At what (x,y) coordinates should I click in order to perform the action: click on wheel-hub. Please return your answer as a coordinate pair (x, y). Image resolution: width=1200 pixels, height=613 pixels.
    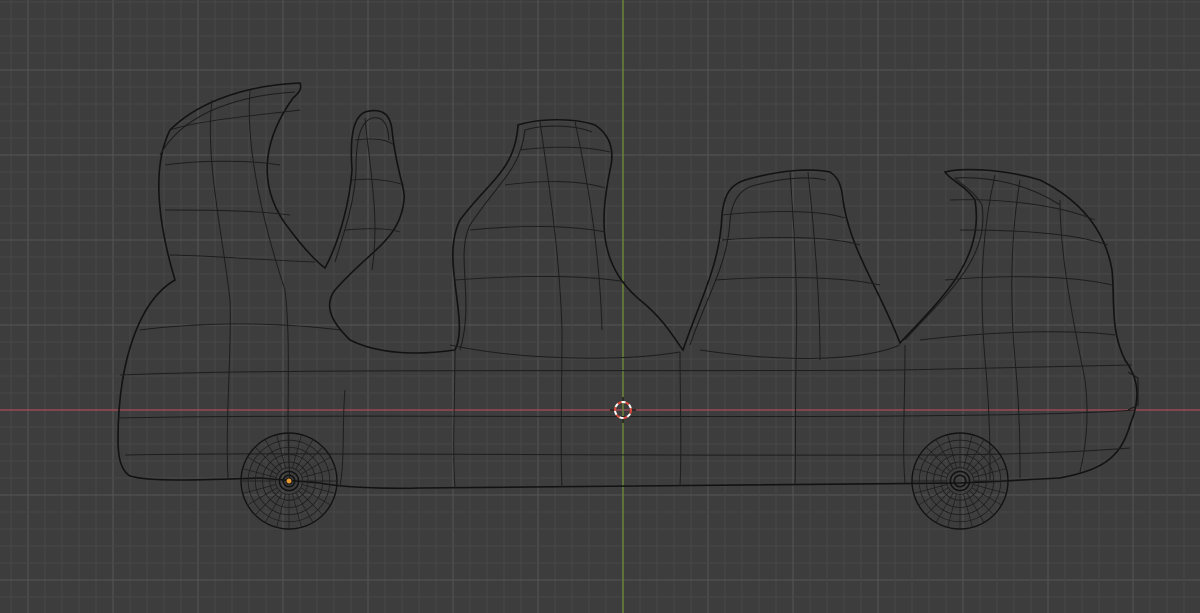
    Looking at the image, I should click on (960, 481).